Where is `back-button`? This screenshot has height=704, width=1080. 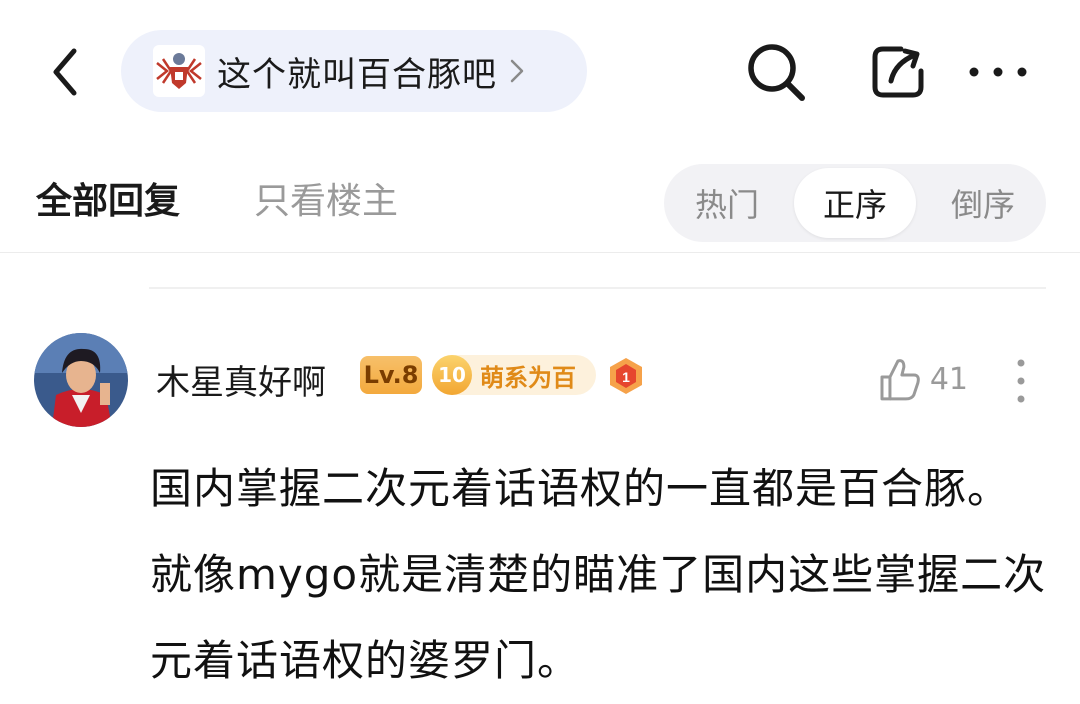 back-button is located at coordinates (65, 72).